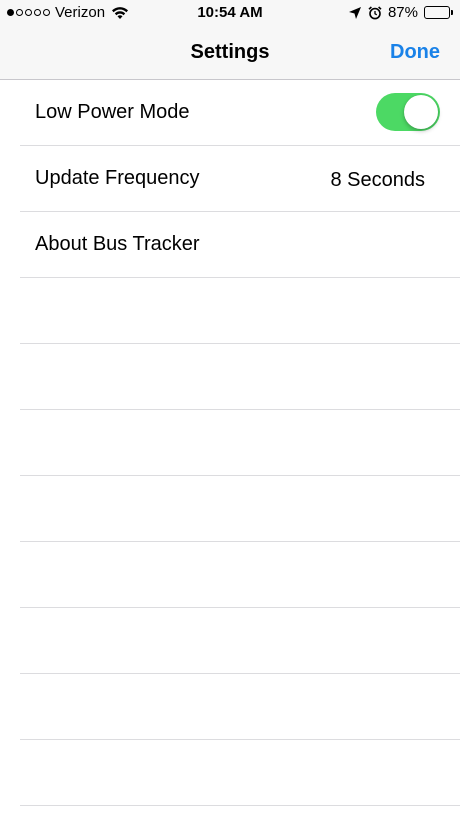 This screenshot has width=460, height=818. I want to click on settings-row-low-power-mode: Low Power Mode, so click(240, 113).